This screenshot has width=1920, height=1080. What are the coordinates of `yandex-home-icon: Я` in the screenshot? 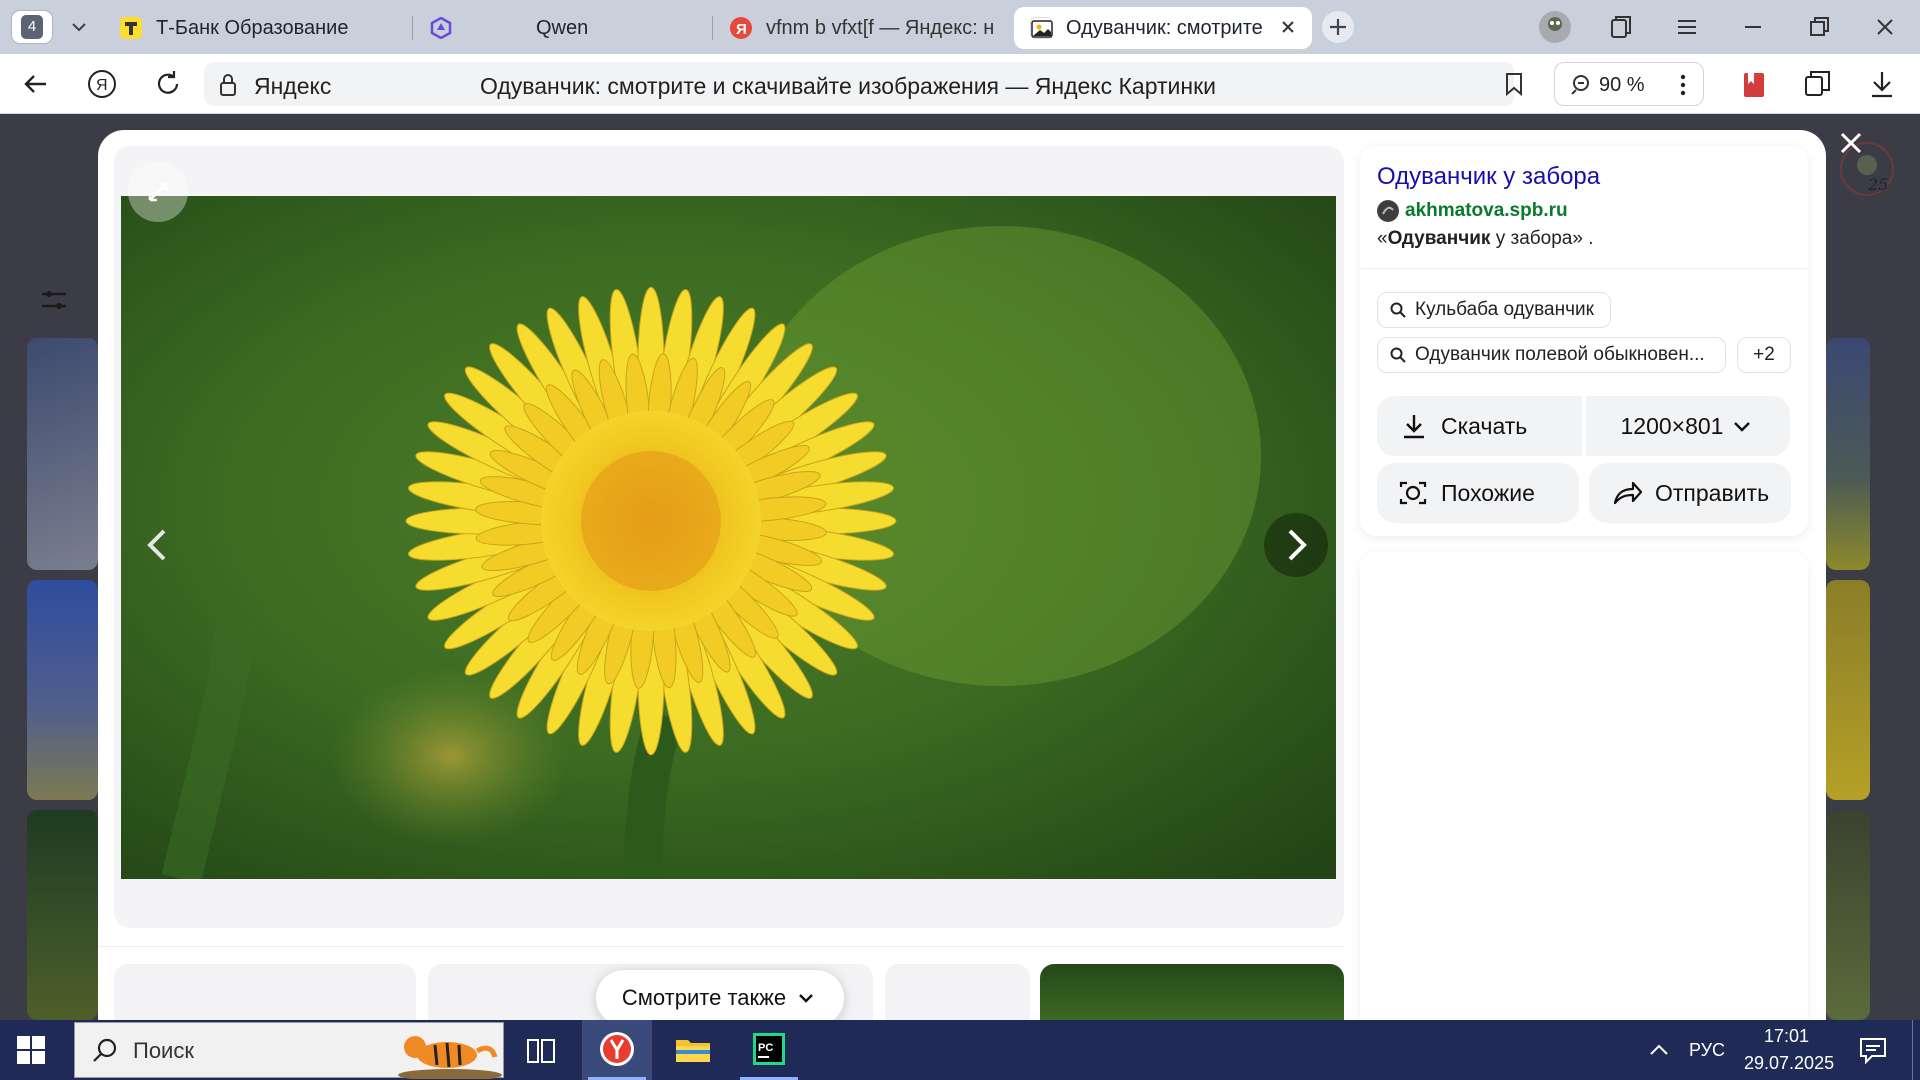 It's located at (102, 84).